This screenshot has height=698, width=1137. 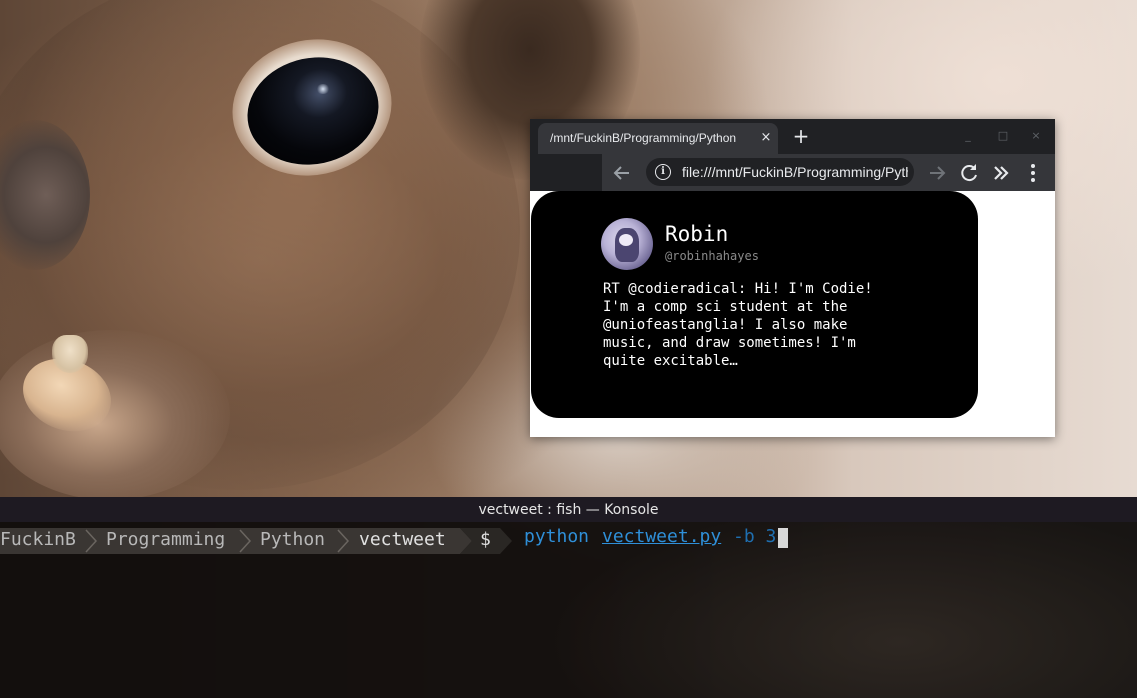 I want to click on toolbar-left-region, so click(x=566, y=172).